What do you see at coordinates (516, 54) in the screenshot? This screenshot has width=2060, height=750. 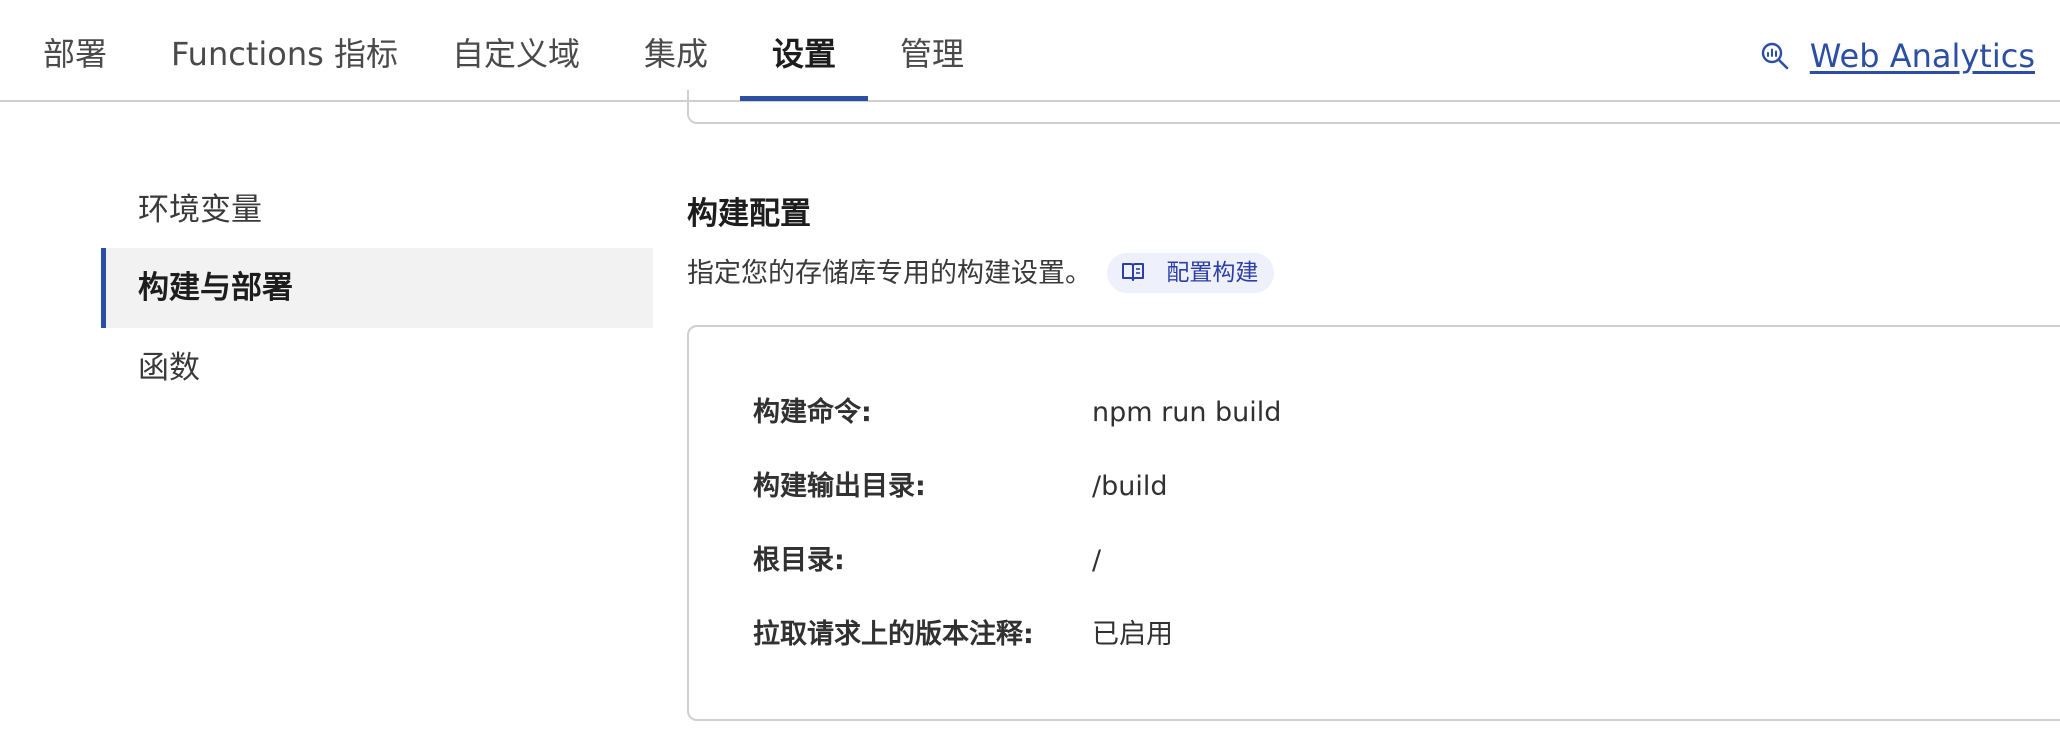 I see `tab-custom-domains: 自定义域` at bounding box center [516, 54].